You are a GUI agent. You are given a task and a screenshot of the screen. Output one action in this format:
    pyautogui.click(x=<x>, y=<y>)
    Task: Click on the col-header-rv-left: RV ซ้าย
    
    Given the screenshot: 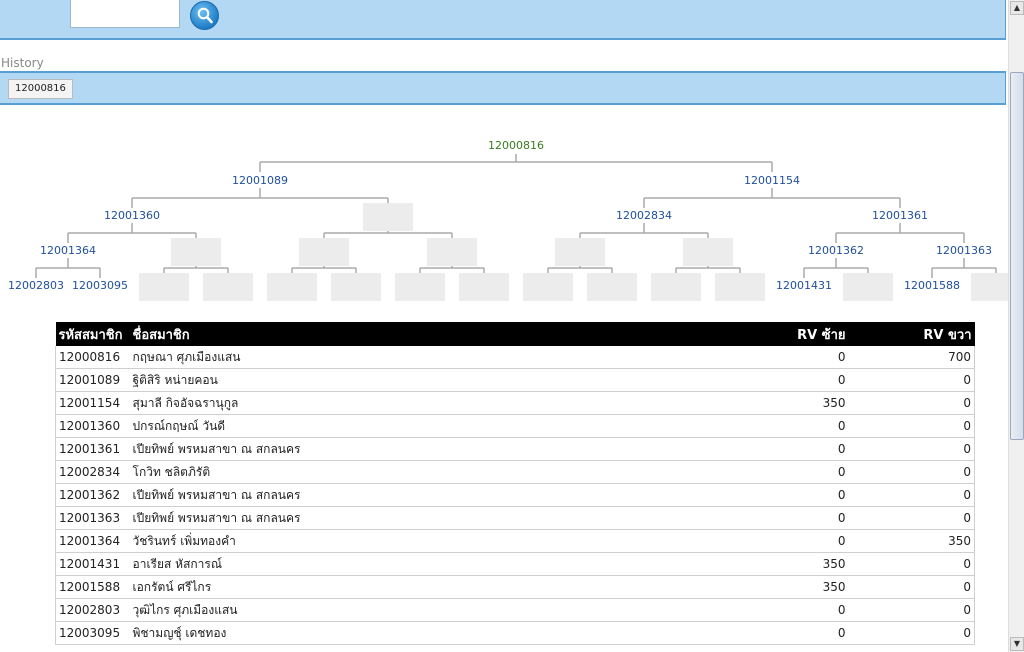 What is the action you would take?
    pyautogui.click(x=785, y=334)
    